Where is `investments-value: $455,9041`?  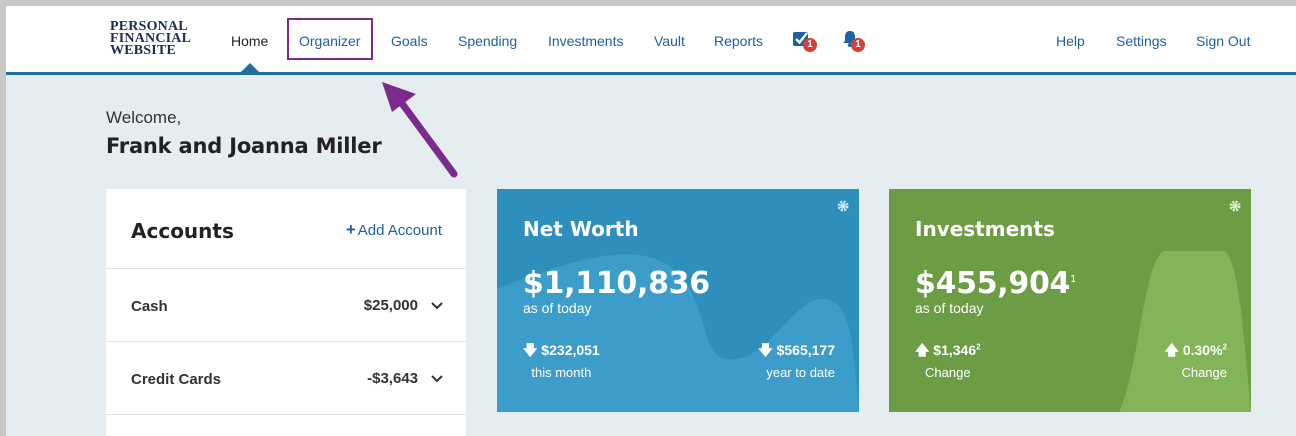
investments-value: $455,9041 is located at coordinates (995, 283).